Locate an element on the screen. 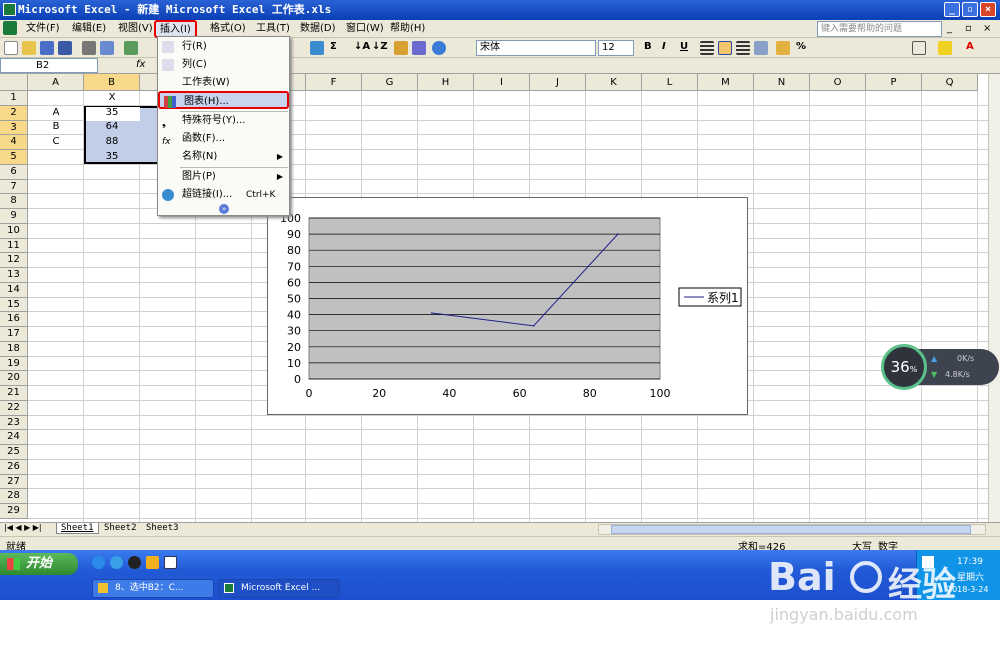 This screenshot has width=1000, height=649. scroll-thumb is located at coordinates (791, 529).